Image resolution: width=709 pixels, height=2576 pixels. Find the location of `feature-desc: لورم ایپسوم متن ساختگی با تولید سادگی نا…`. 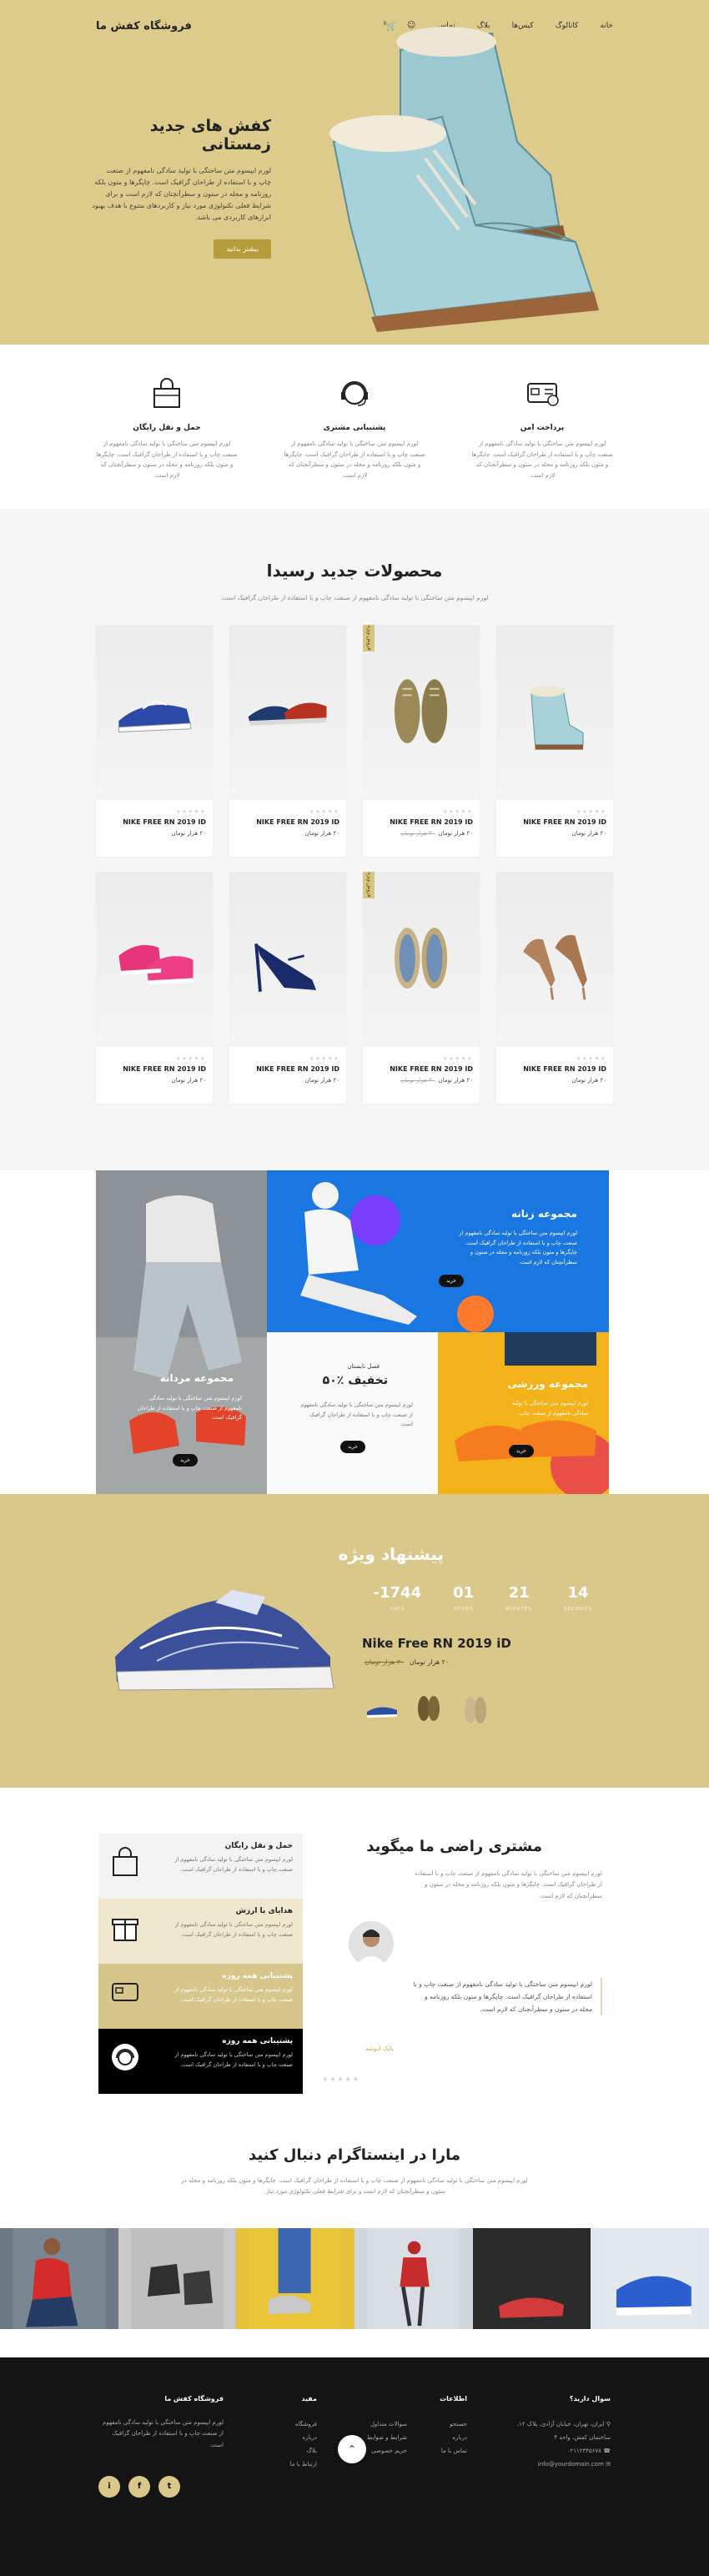

feature-desc: لورم ایپسوم متن ساختگی با تولید سادگی نا… is located at coordinates (354, 459).